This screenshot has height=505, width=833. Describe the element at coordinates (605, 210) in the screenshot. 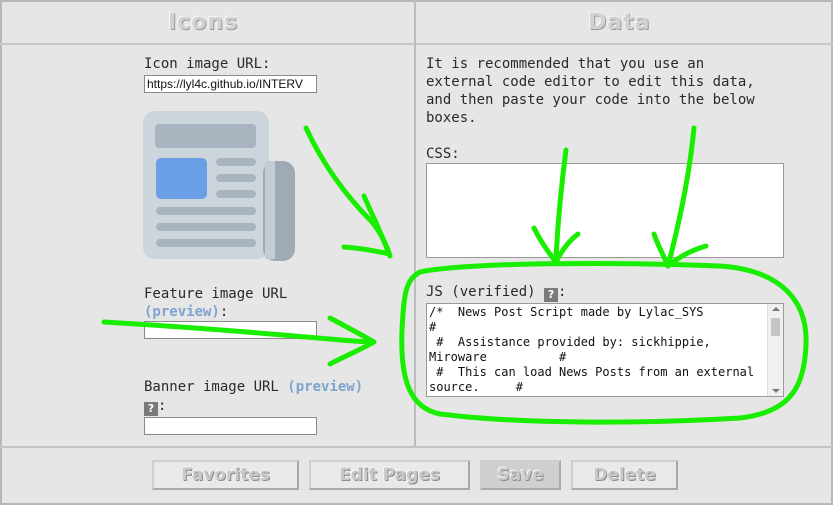

I see `css-textarea` at that location.